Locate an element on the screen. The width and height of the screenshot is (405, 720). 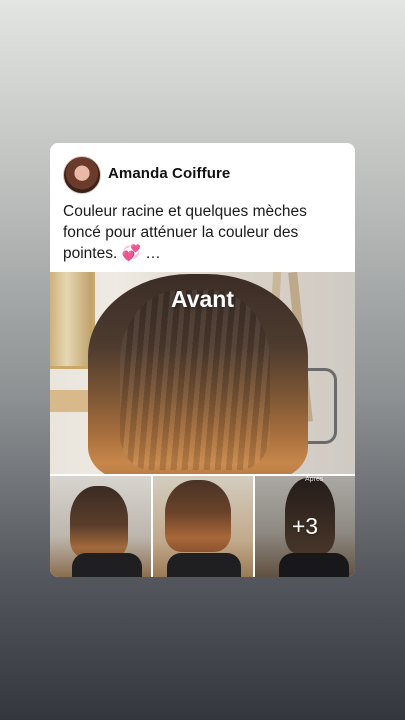
hearts-emoji-icon: 💞 is located at coordinates (131, 253).